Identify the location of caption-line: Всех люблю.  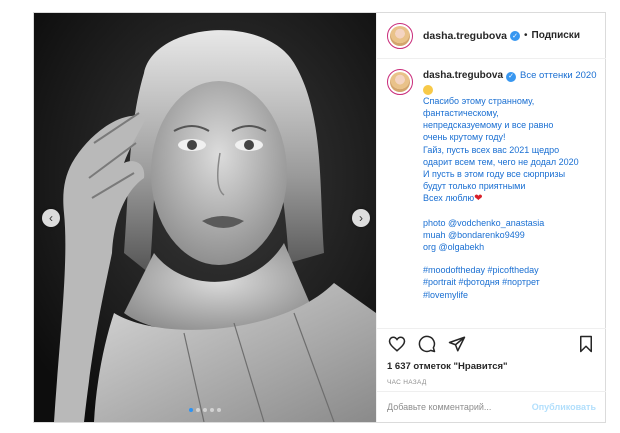
(449, 198).